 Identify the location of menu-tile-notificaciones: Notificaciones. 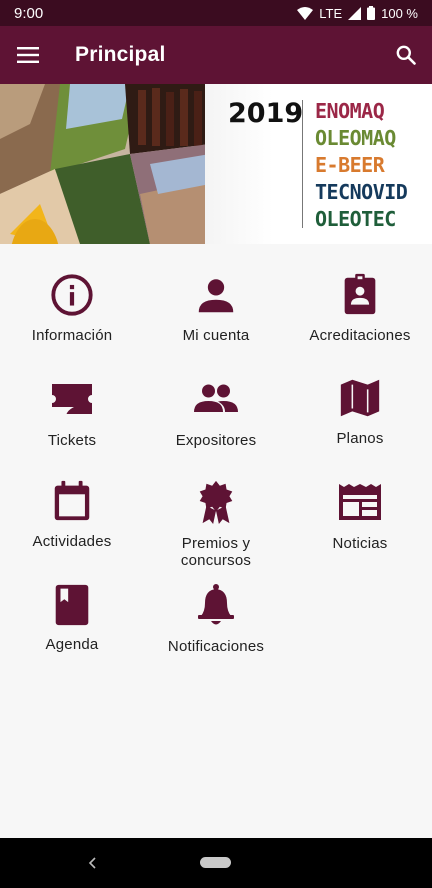
(216, 604).